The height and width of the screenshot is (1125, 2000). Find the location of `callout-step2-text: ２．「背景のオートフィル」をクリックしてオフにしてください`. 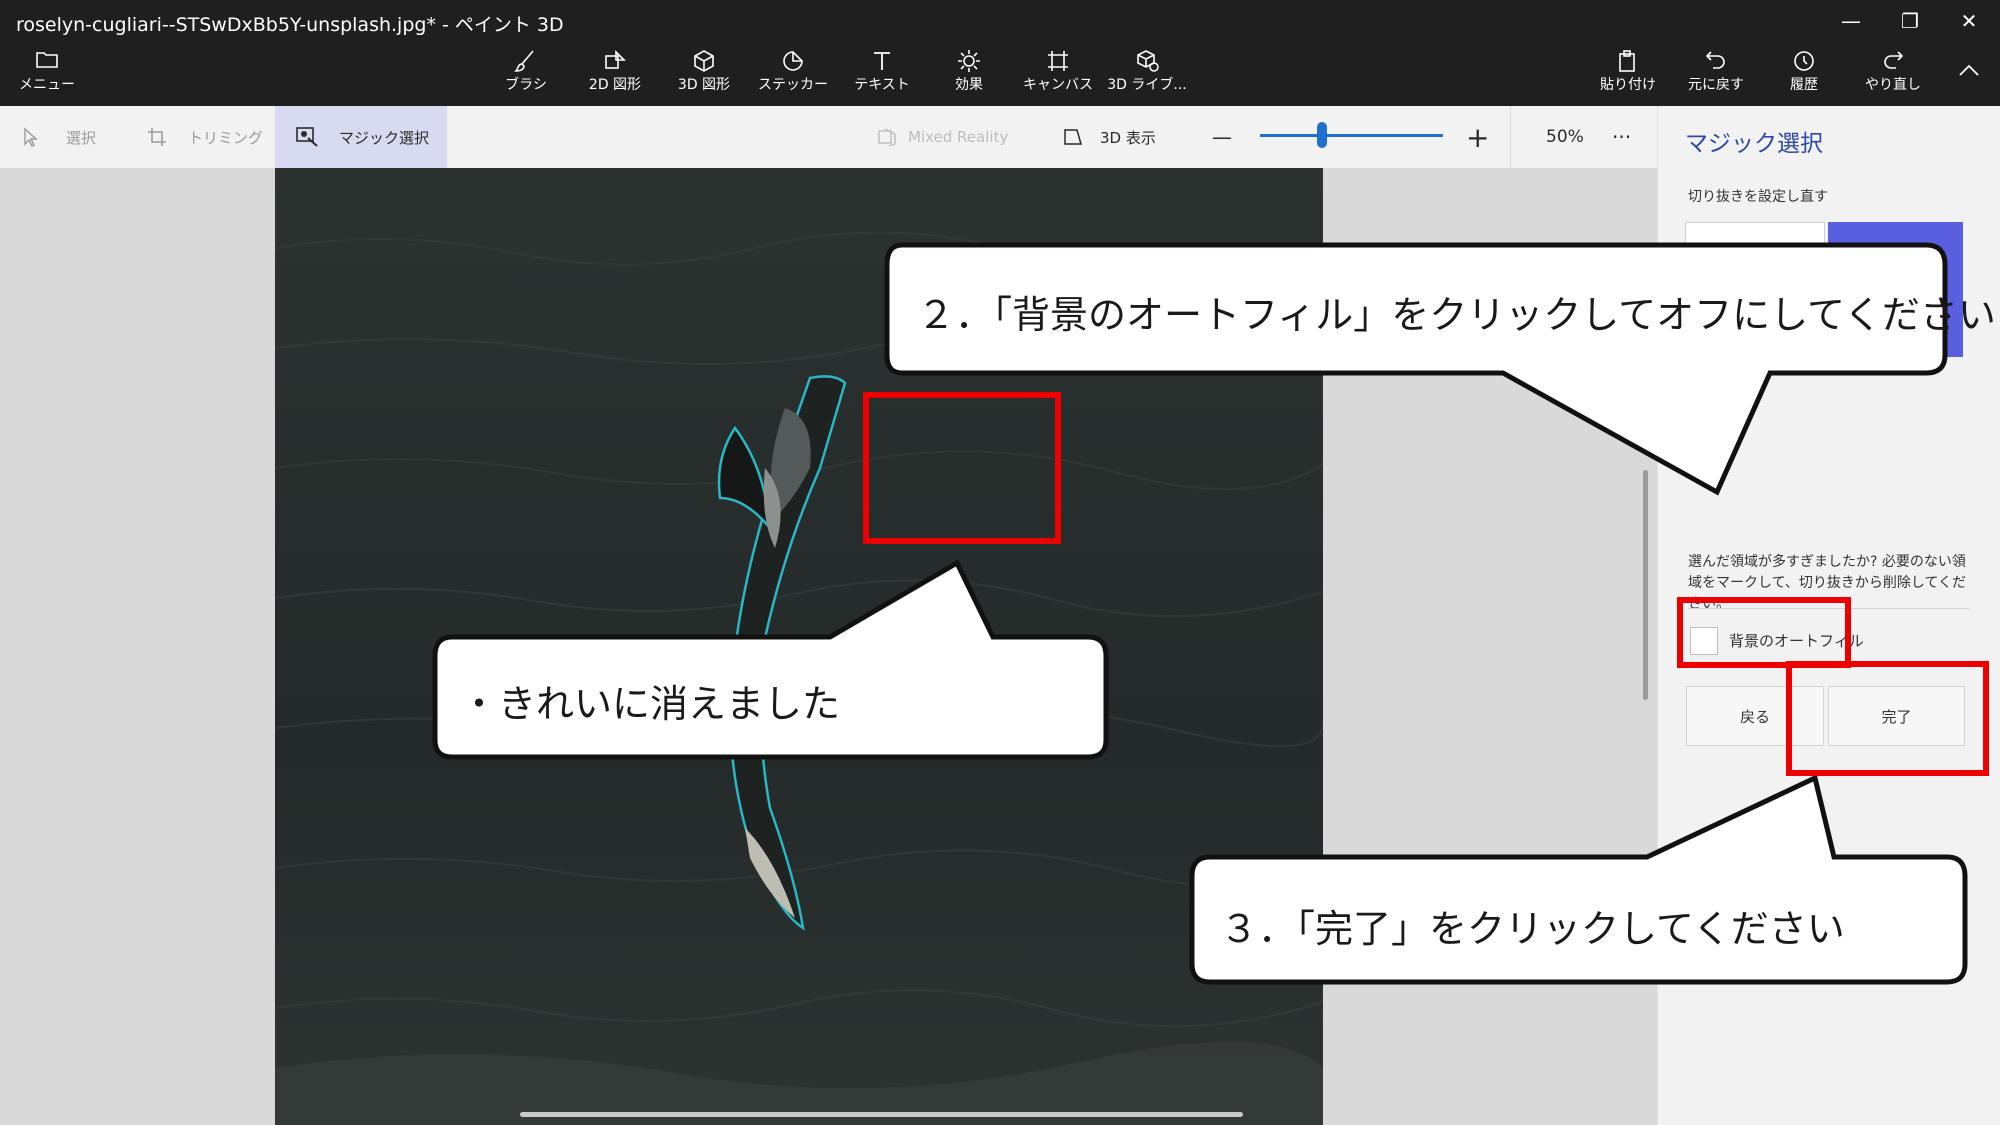

callout-step2-text: ２．「背景のオートフィル」をクリックしてオフにしてください is located at coordinates (1456, 315).